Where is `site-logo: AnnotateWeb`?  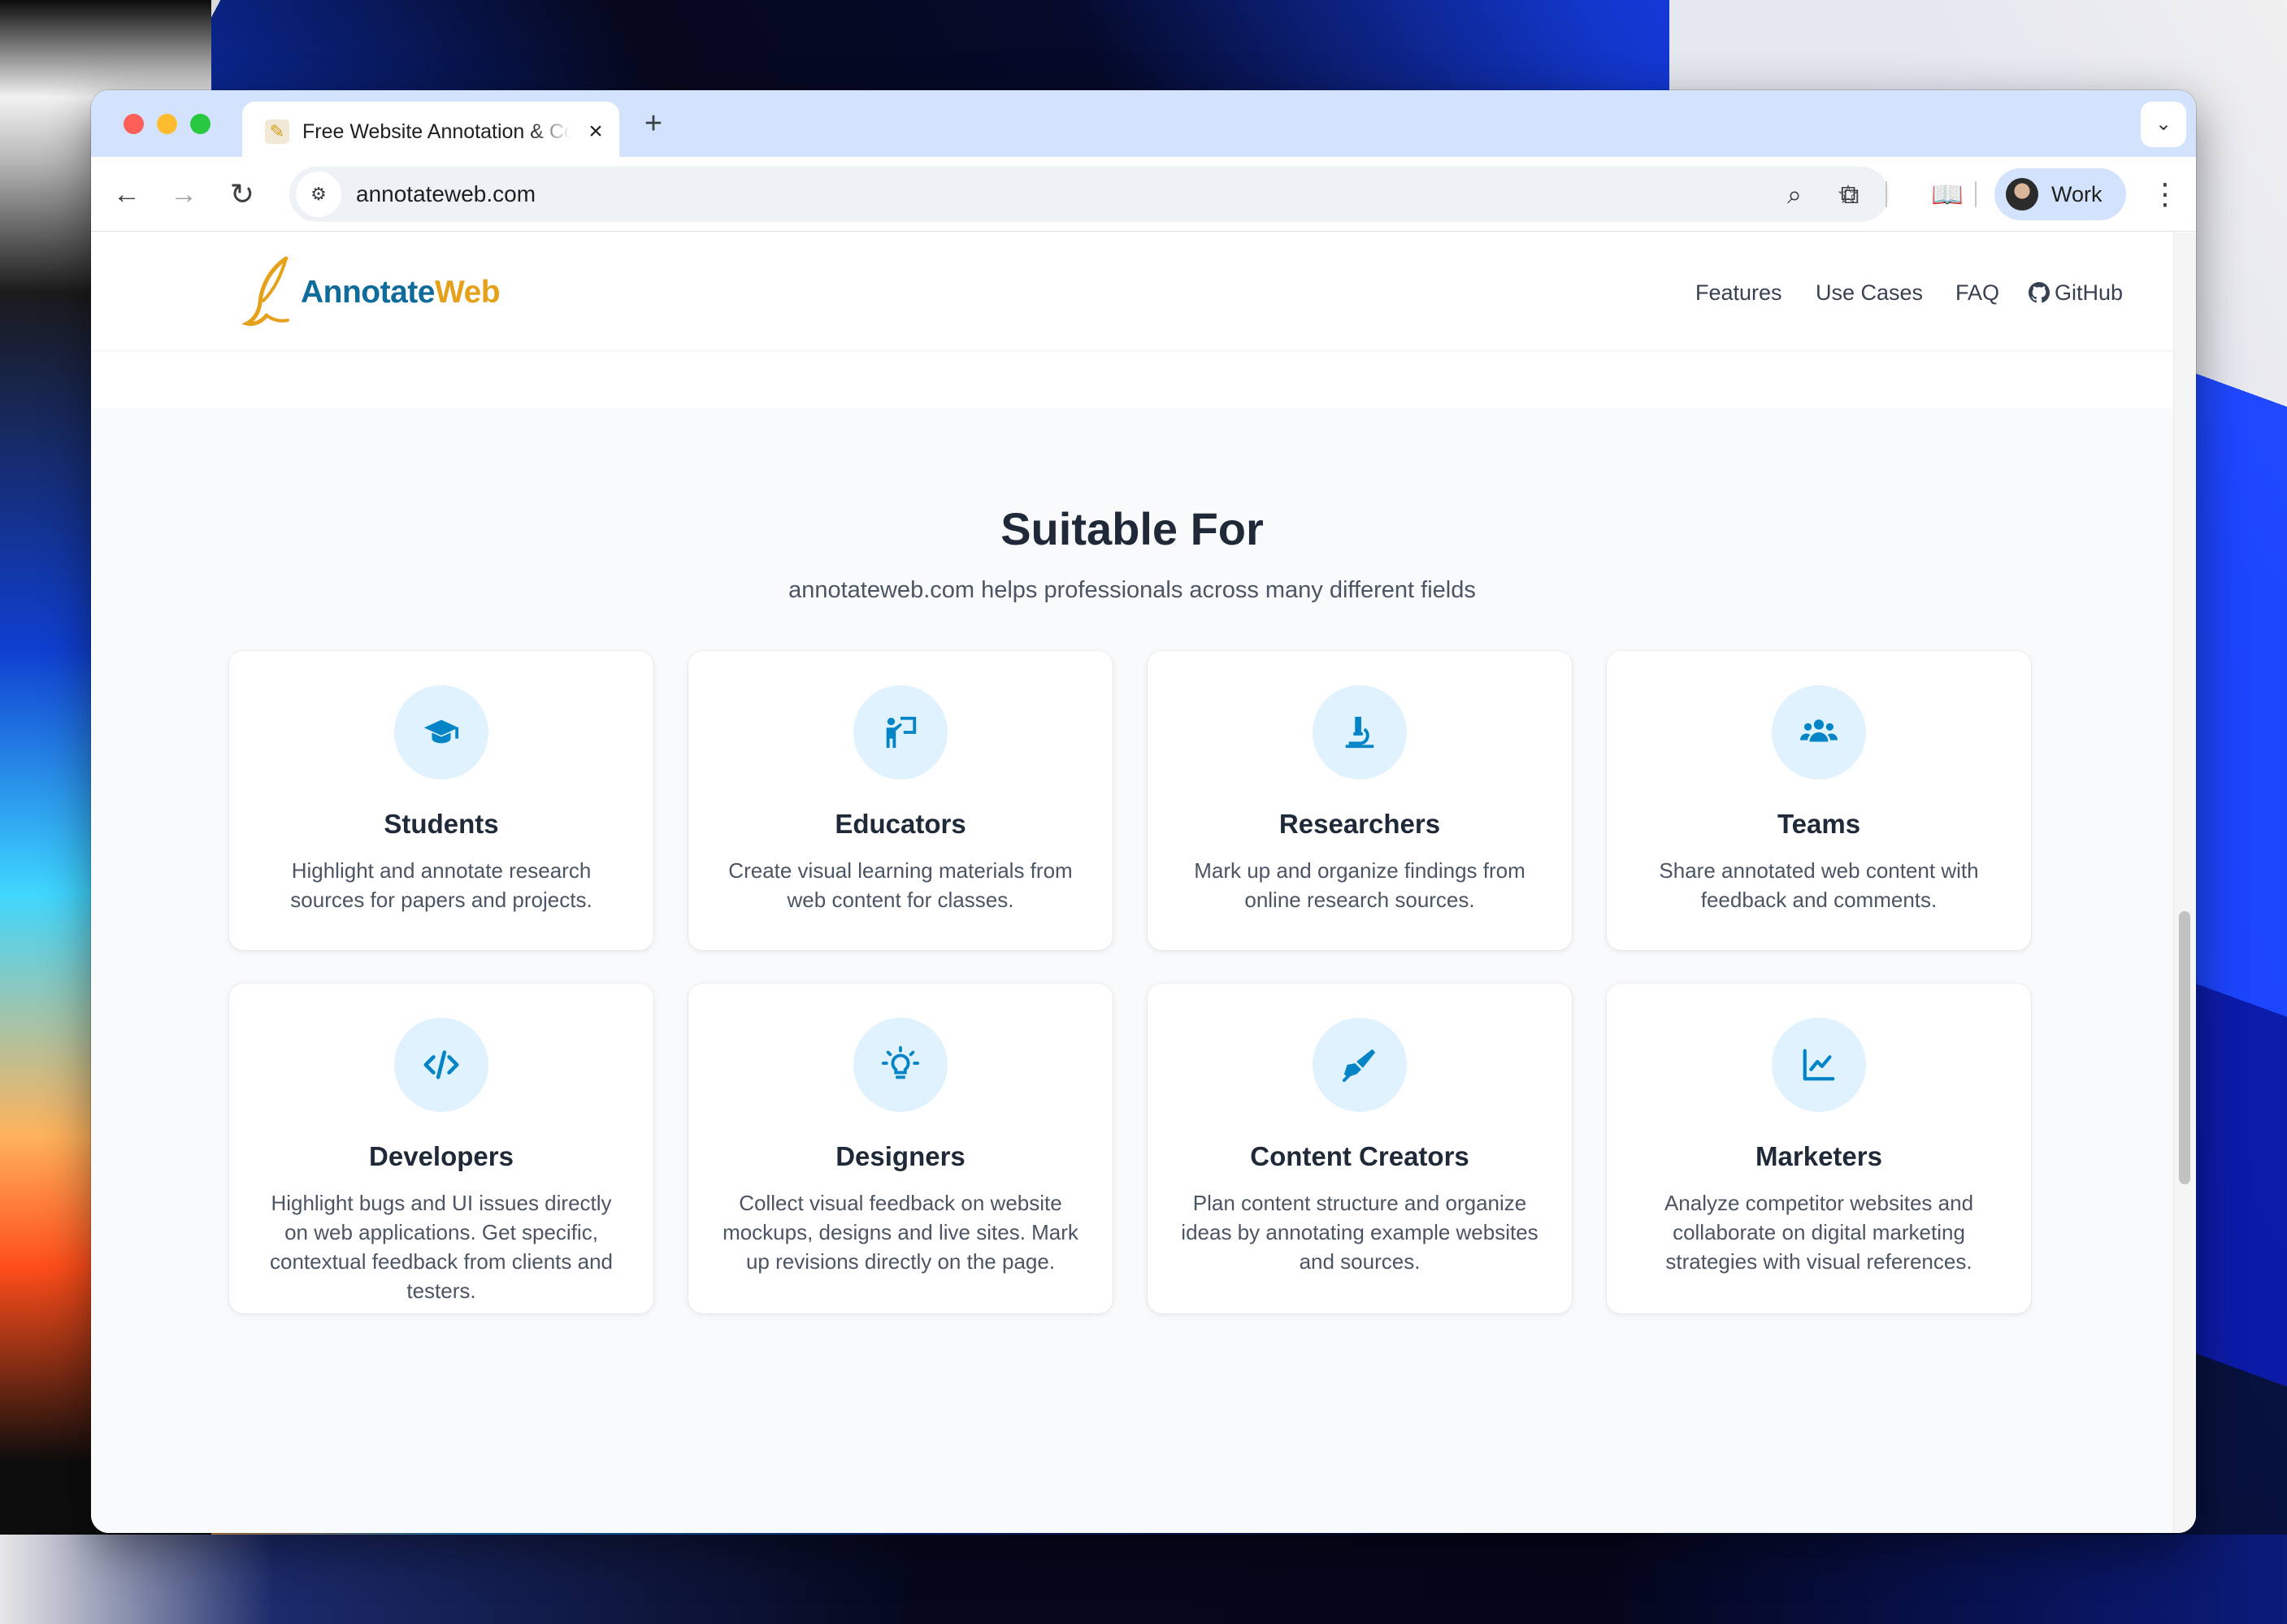 site-logo: AnnotateWeb is located at coordinates (401, 292).